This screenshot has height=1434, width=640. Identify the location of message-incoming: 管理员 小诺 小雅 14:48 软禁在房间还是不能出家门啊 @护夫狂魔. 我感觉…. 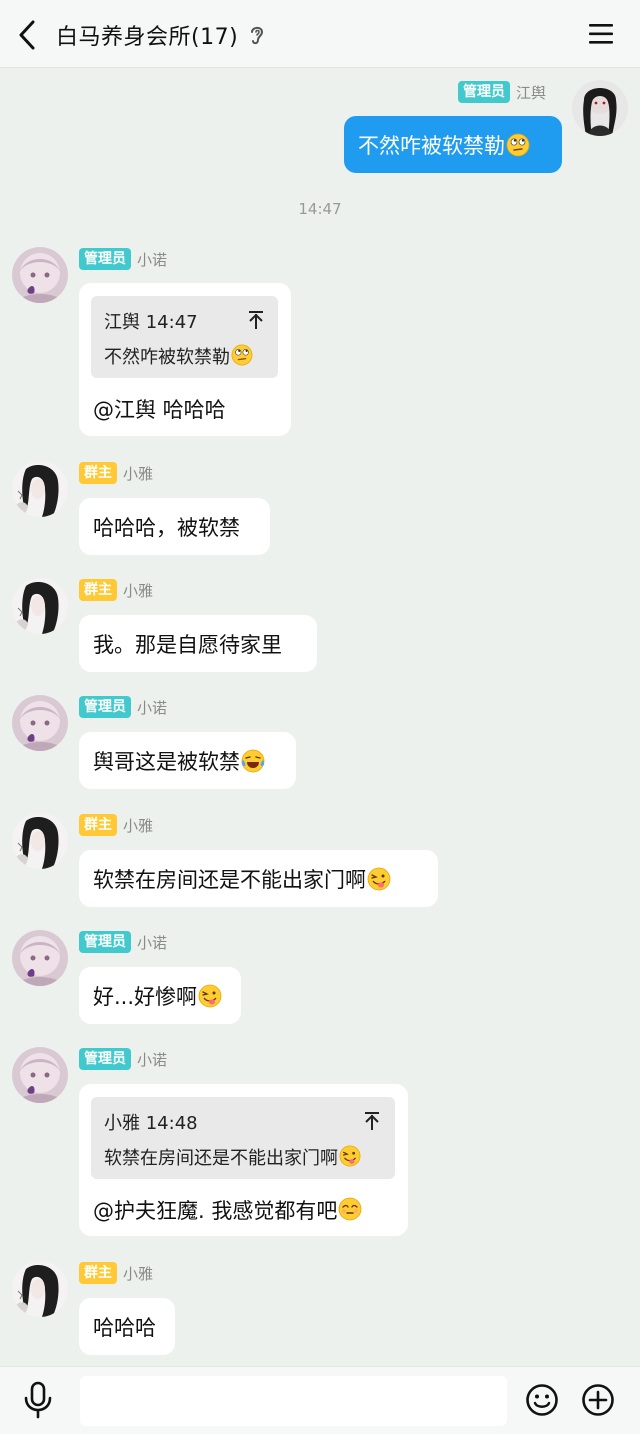
(320, 1142).